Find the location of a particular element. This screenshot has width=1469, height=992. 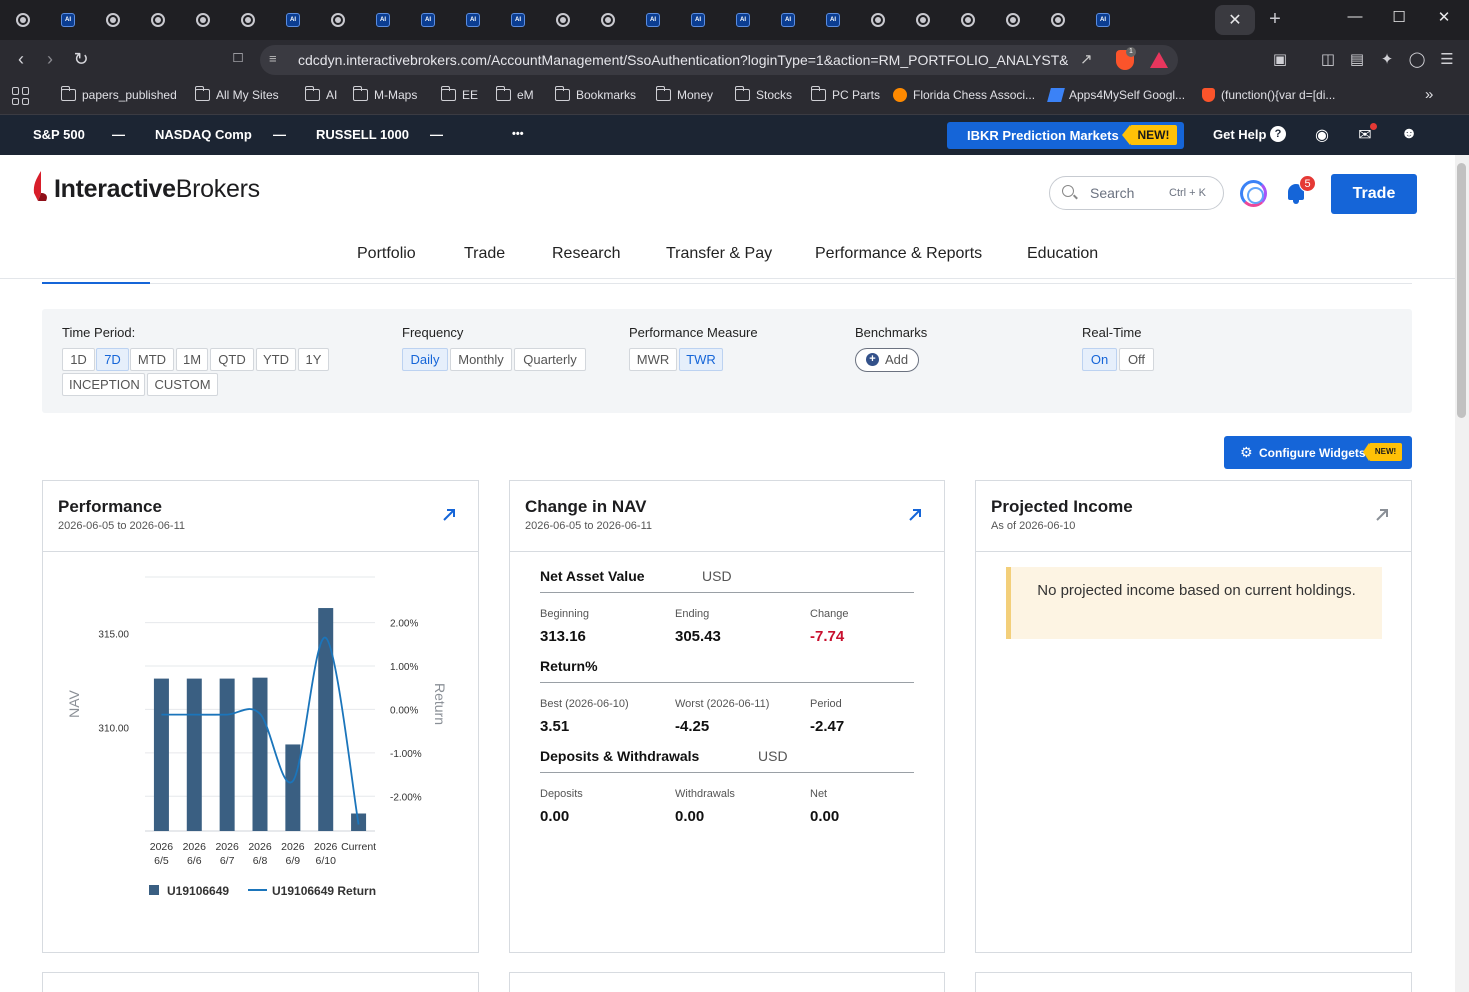

period-custom-button: CUSTOM is located at coordinates (182, 384).